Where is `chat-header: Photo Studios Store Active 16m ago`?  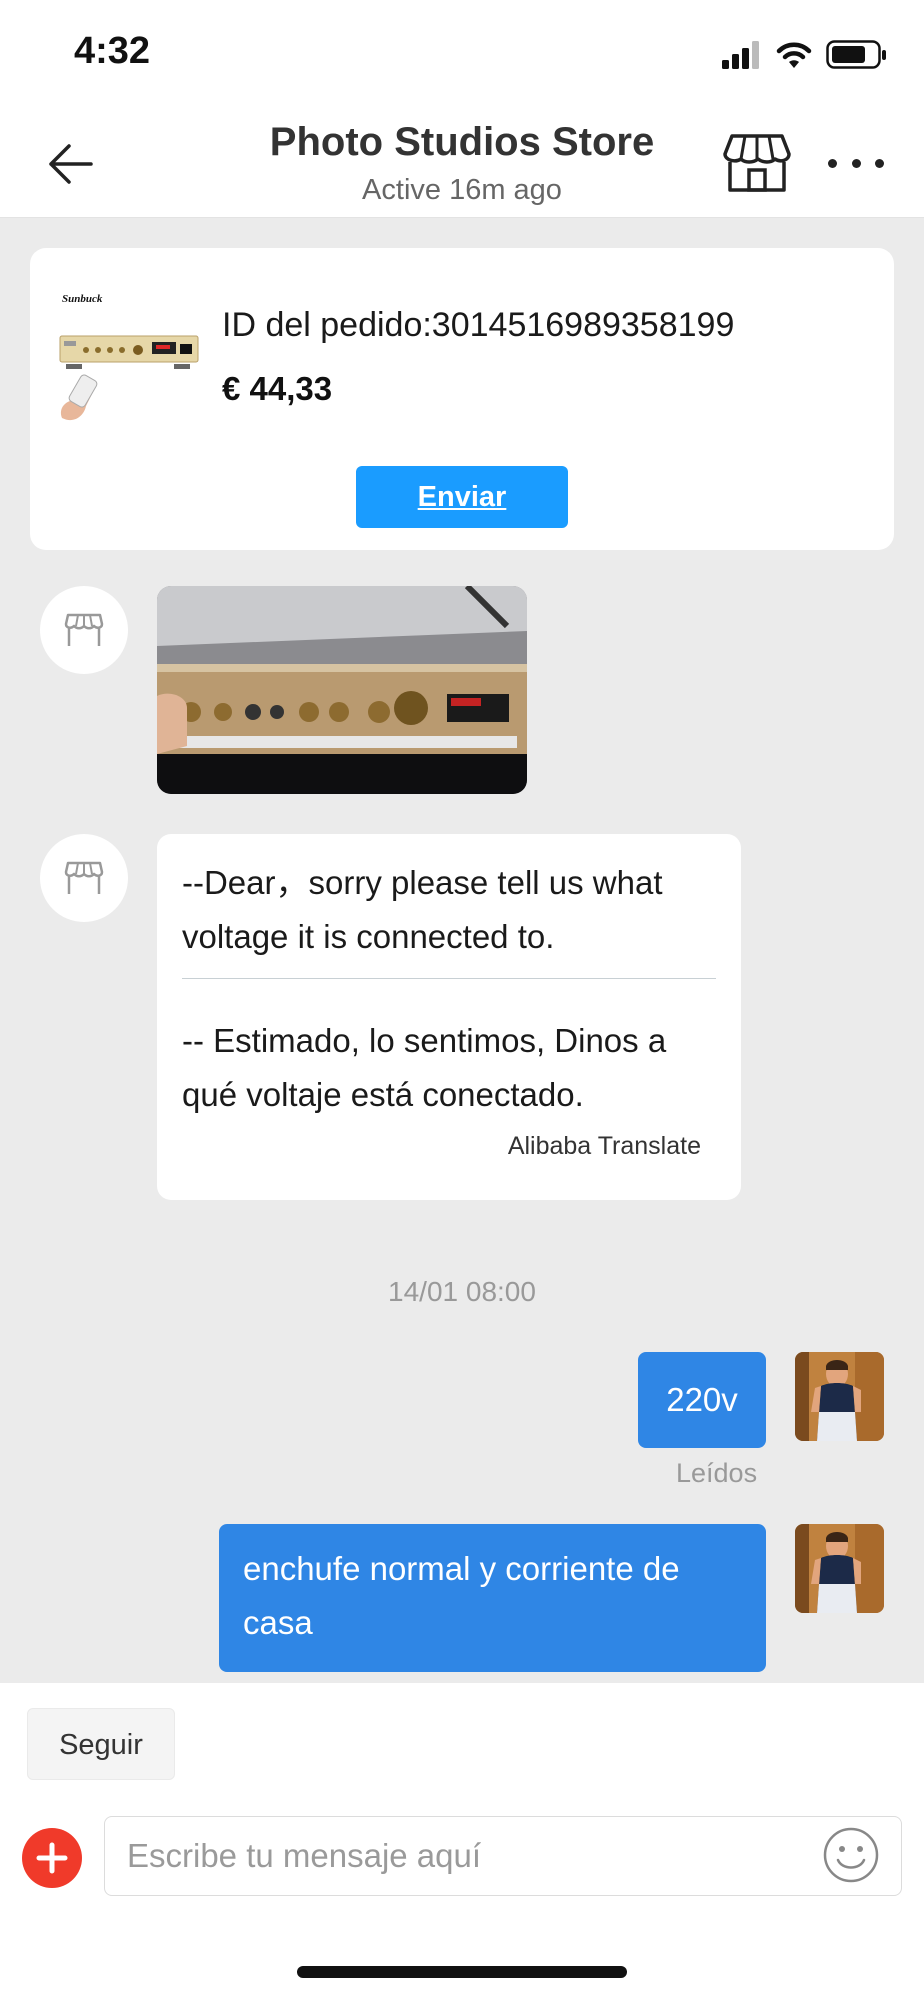
chat-header: Photo Studios Store Active 16m ago is located at coordinates (462, 164).